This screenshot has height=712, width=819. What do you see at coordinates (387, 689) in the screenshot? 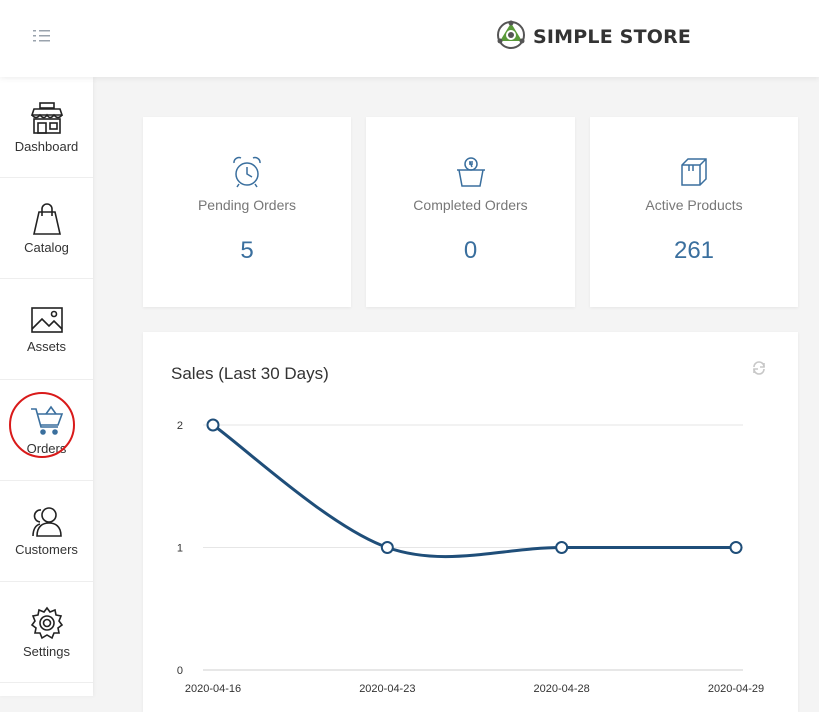
I see `x-tick-label: 2020-04-23` at bounding box center [387, 689].